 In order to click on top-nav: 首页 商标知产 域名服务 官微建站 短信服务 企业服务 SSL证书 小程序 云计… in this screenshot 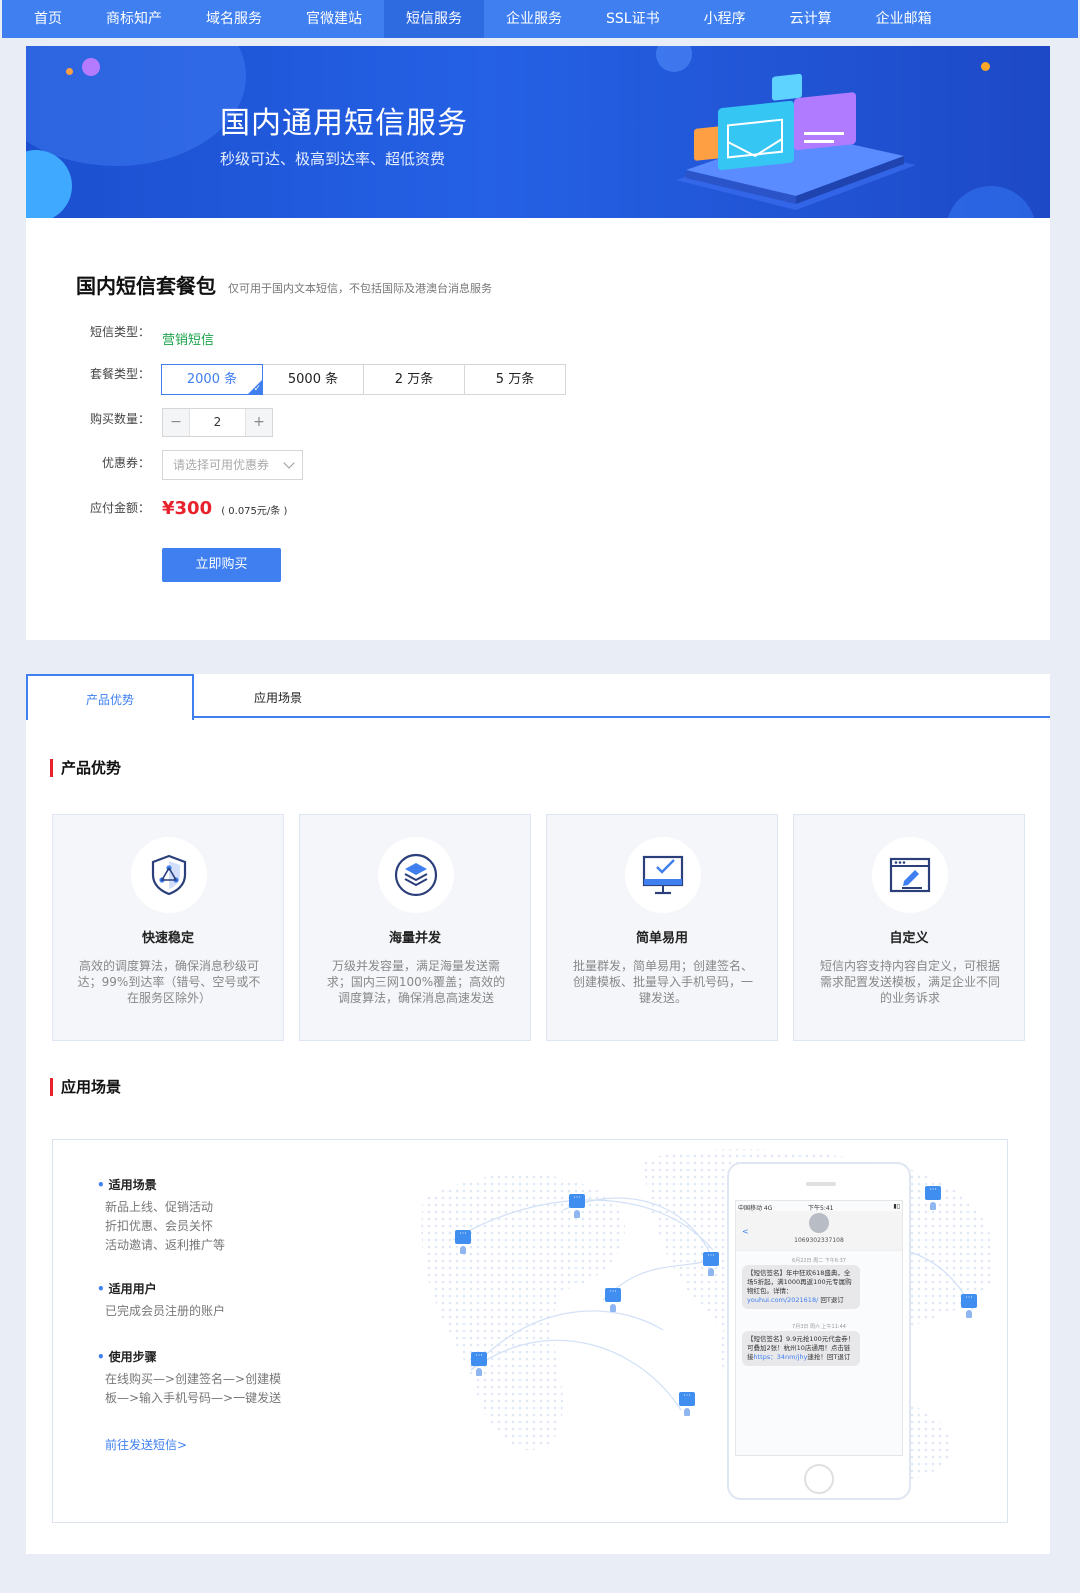, I will do `click(540, 19)`.